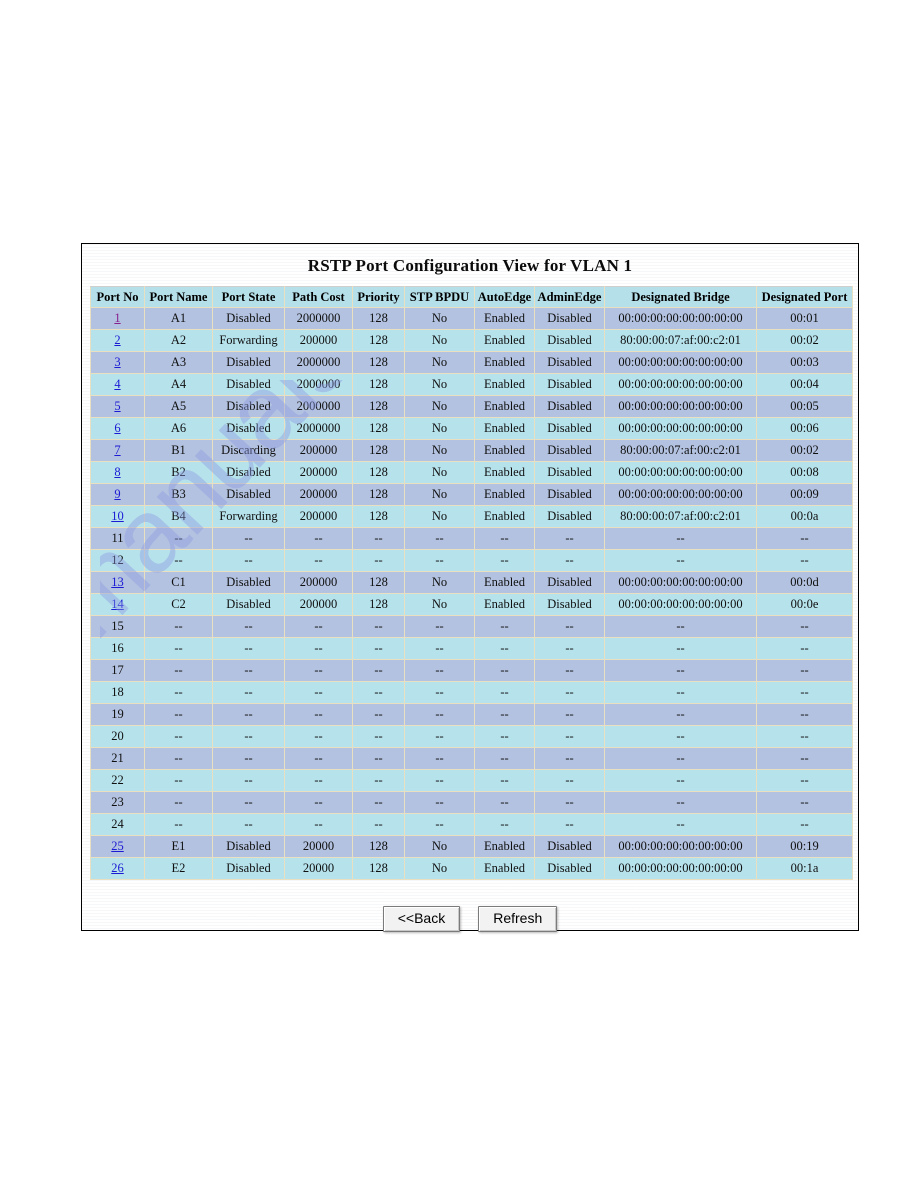  I want to click on port-no-cell: 26, so click(117, 868).